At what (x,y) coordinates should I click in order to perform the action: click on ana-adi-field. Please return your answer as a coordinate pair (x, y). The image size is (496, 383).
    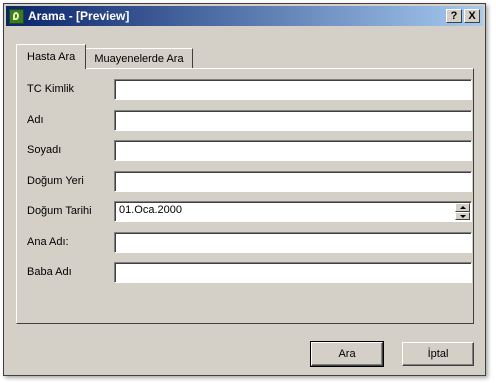
    Looking at the image, I should click on (293, 242).